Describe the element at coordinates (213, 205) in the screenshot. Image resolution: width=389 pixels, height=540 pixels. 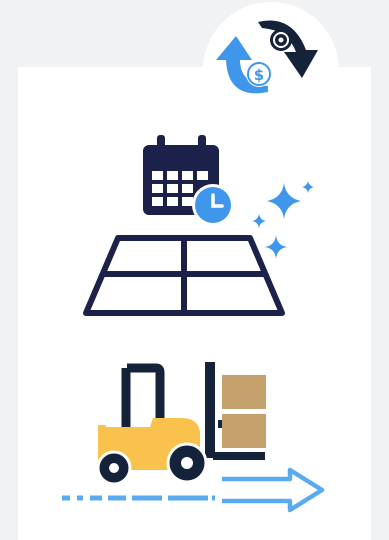
I see `clock-icon` at that location.